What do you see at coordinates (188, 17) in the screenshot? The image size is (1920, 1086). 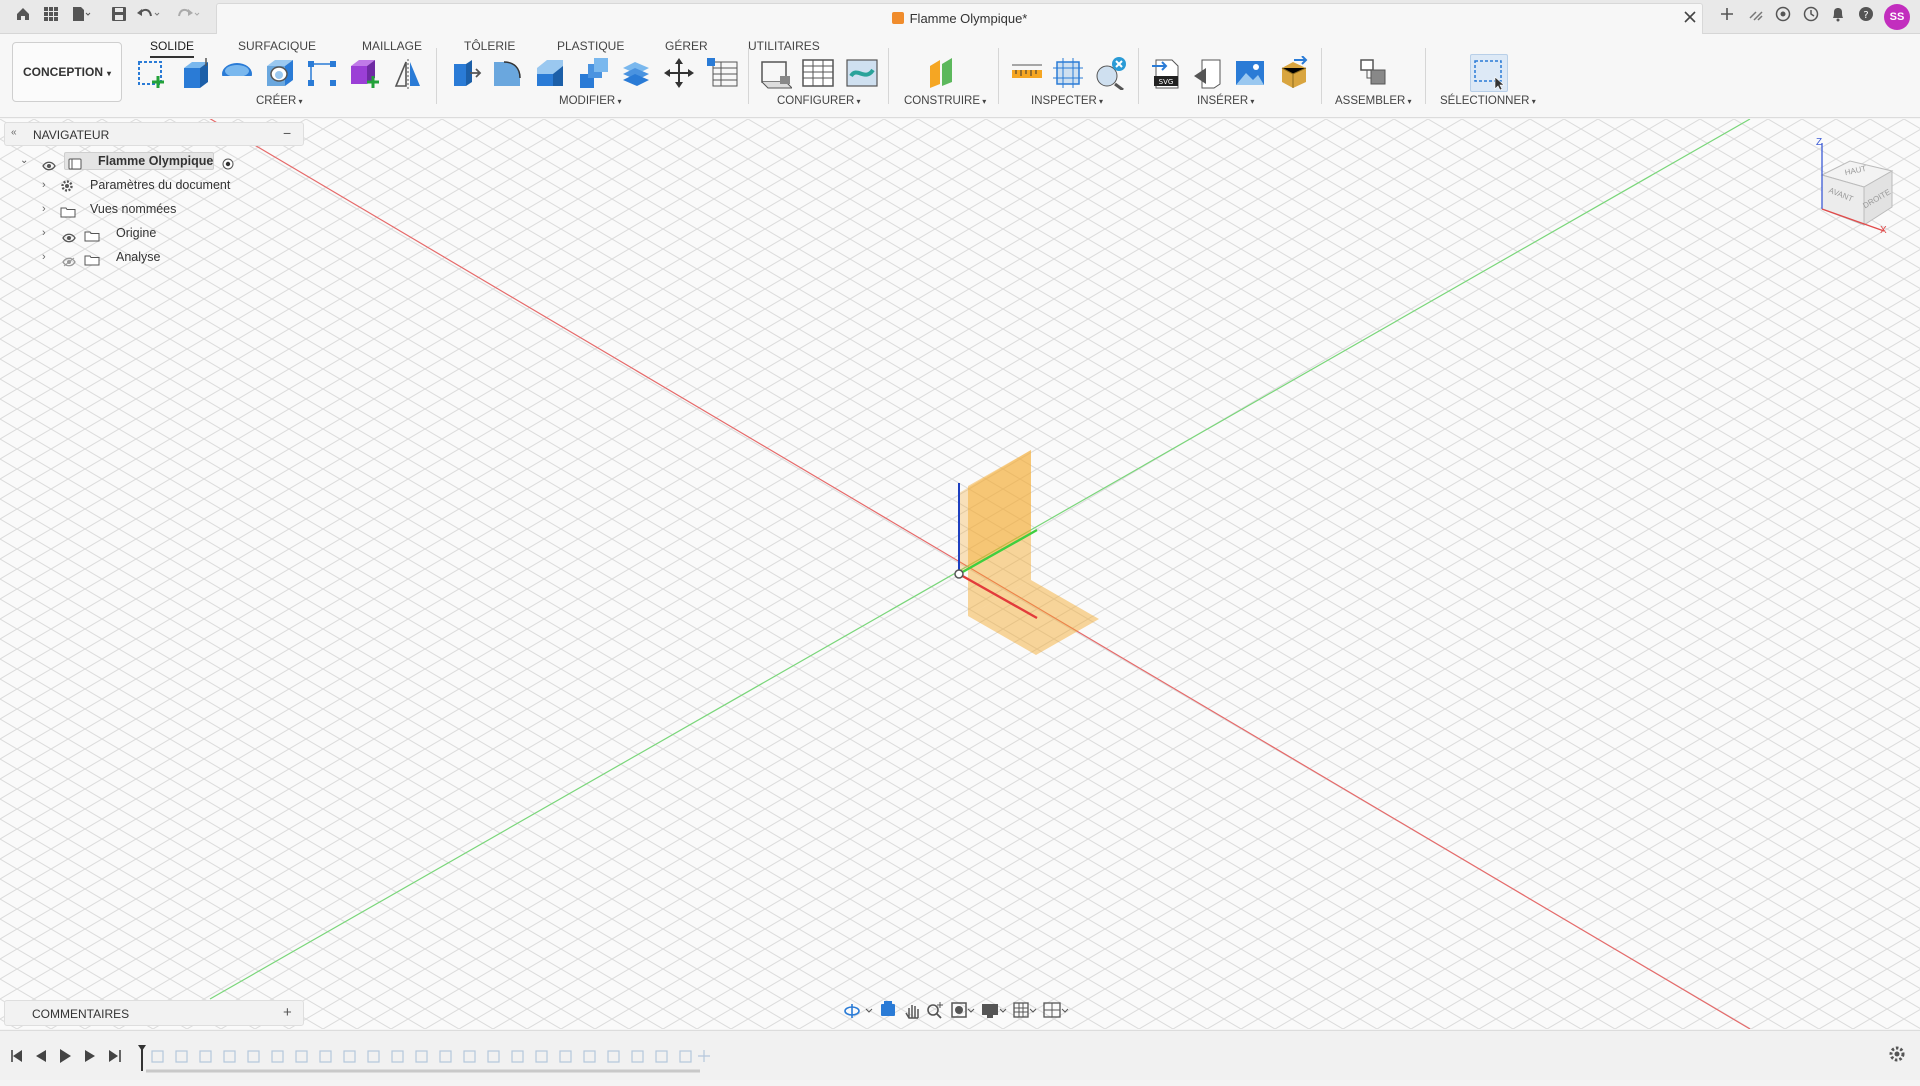 I see `redo-icon` at bounding box center [188, 17].